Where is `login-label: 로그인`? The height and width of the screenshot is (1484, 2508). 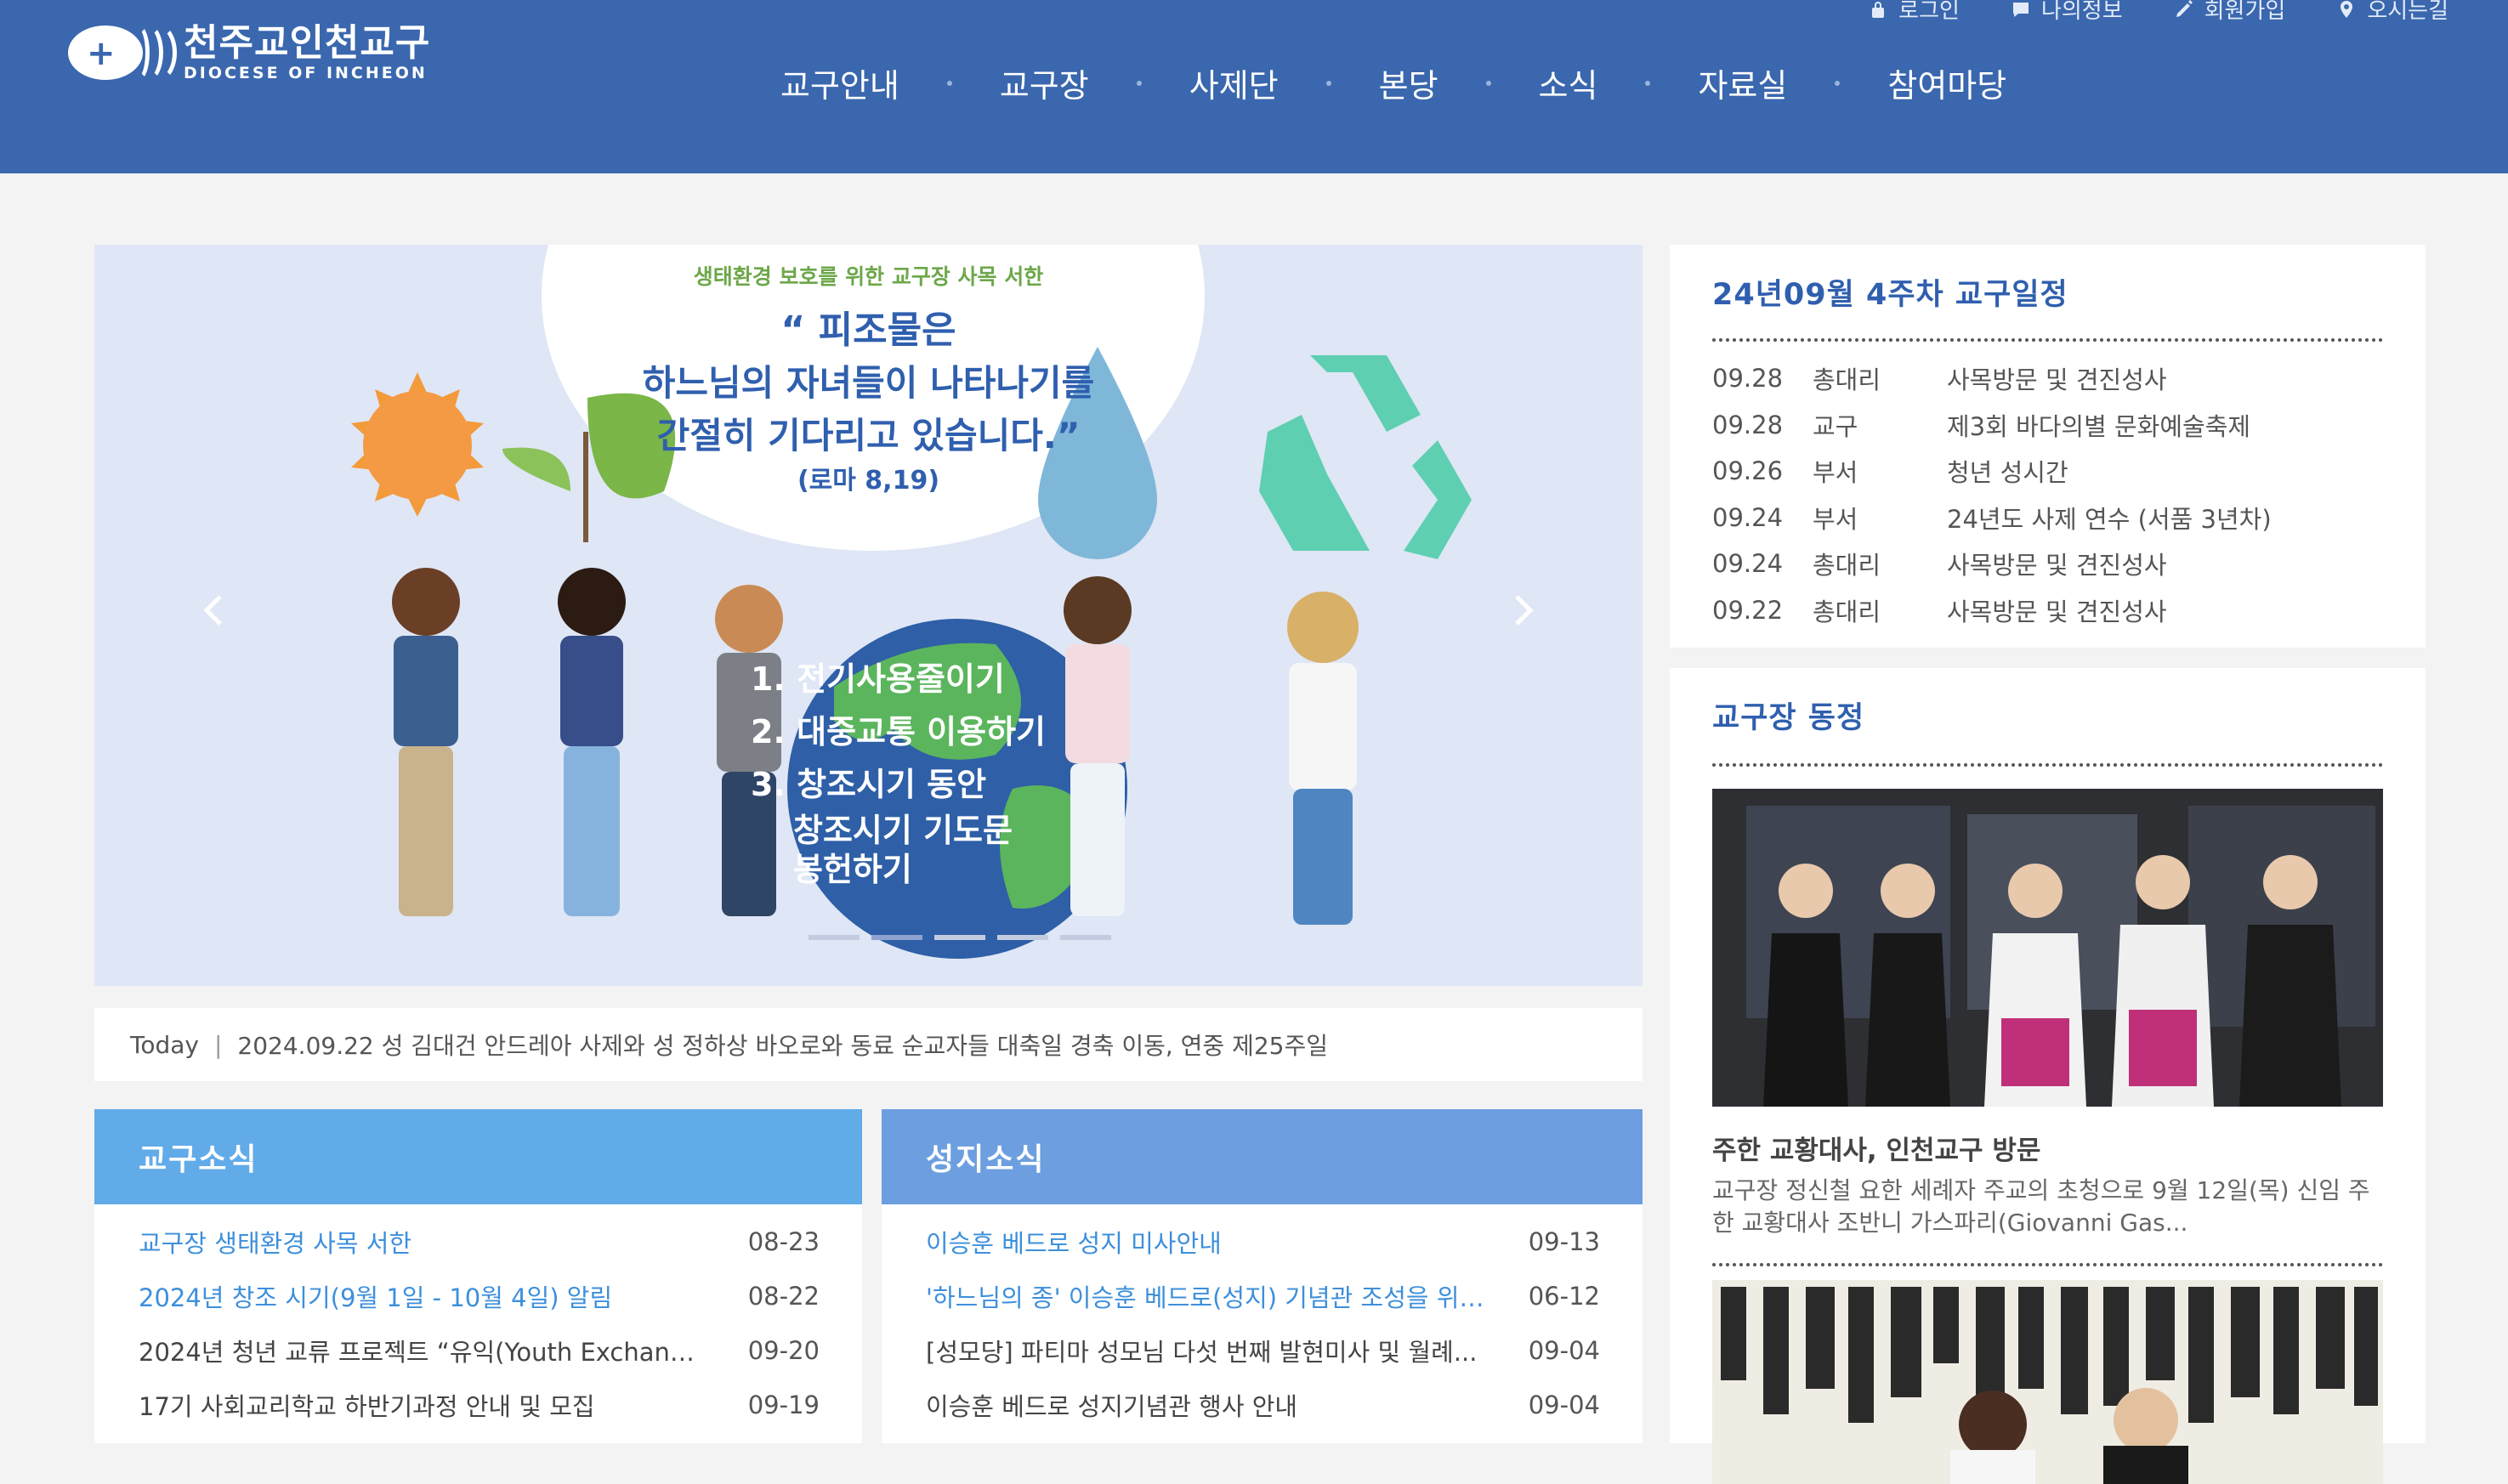 login-label: 로그인 is located at coordinates (1929, 12).